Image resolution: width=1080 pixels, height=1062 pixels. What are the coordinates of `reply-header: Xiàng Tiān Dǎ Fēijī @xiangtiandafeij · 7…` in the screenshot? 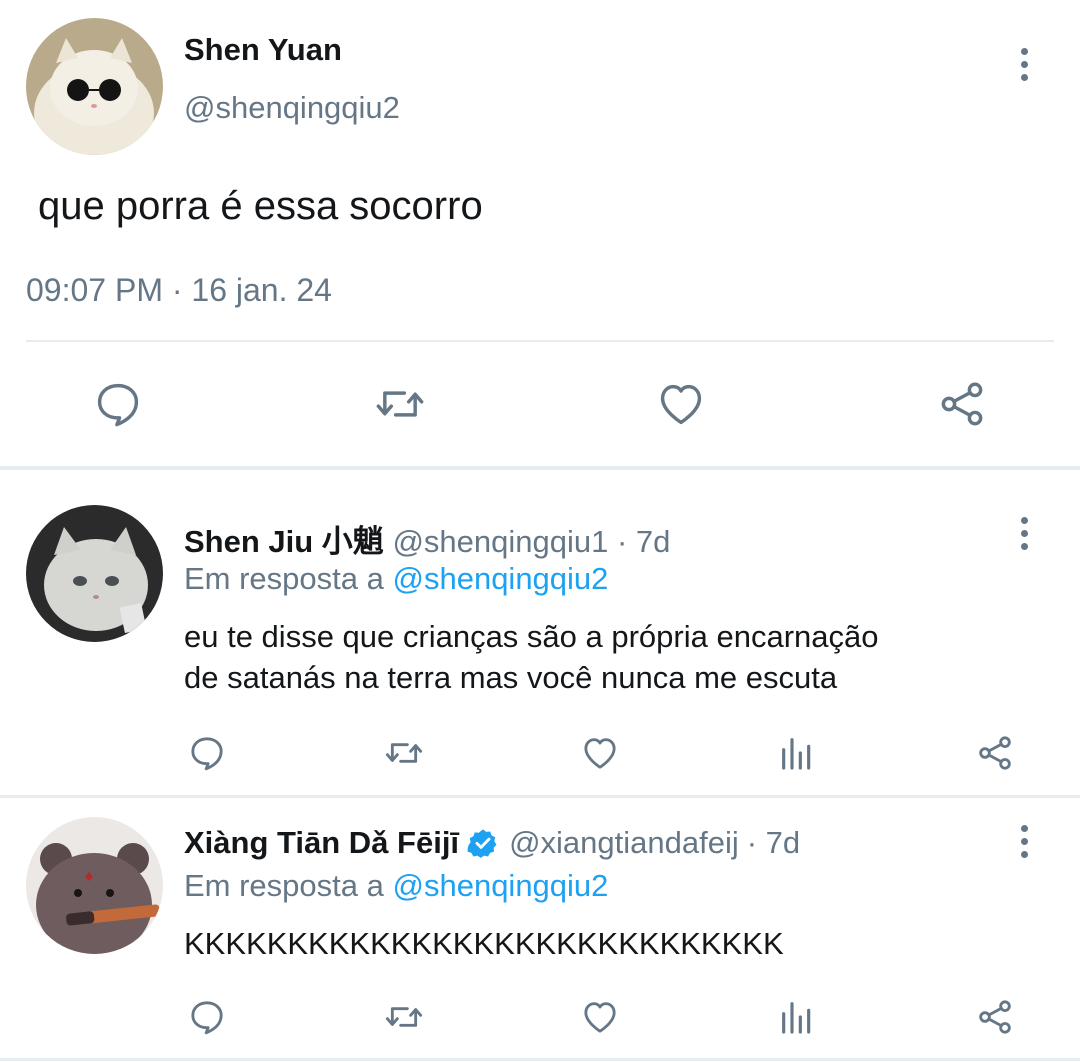 It's located at (492, 843).